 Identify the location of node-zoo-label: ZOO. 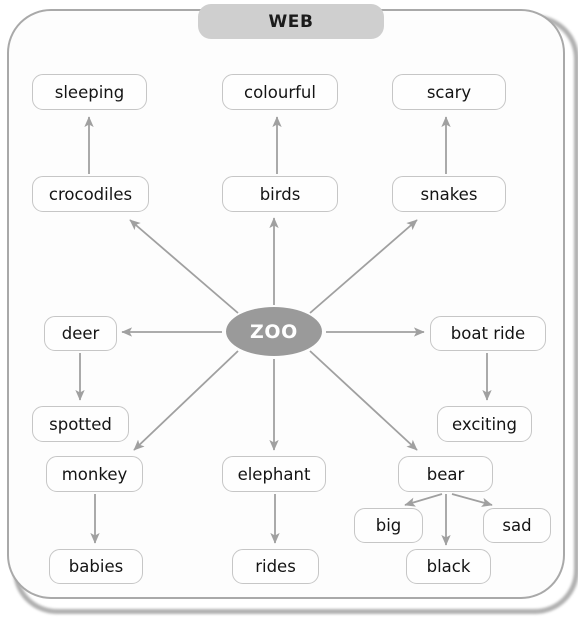
(274, 331).